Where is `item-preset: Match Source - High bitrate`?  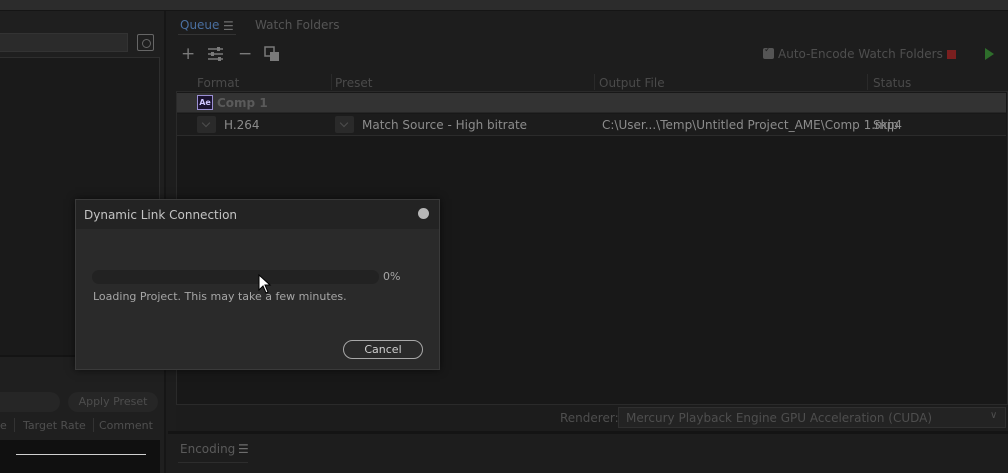
item-preset: Match Source - High bitrate is located at coordinates (444, 125).